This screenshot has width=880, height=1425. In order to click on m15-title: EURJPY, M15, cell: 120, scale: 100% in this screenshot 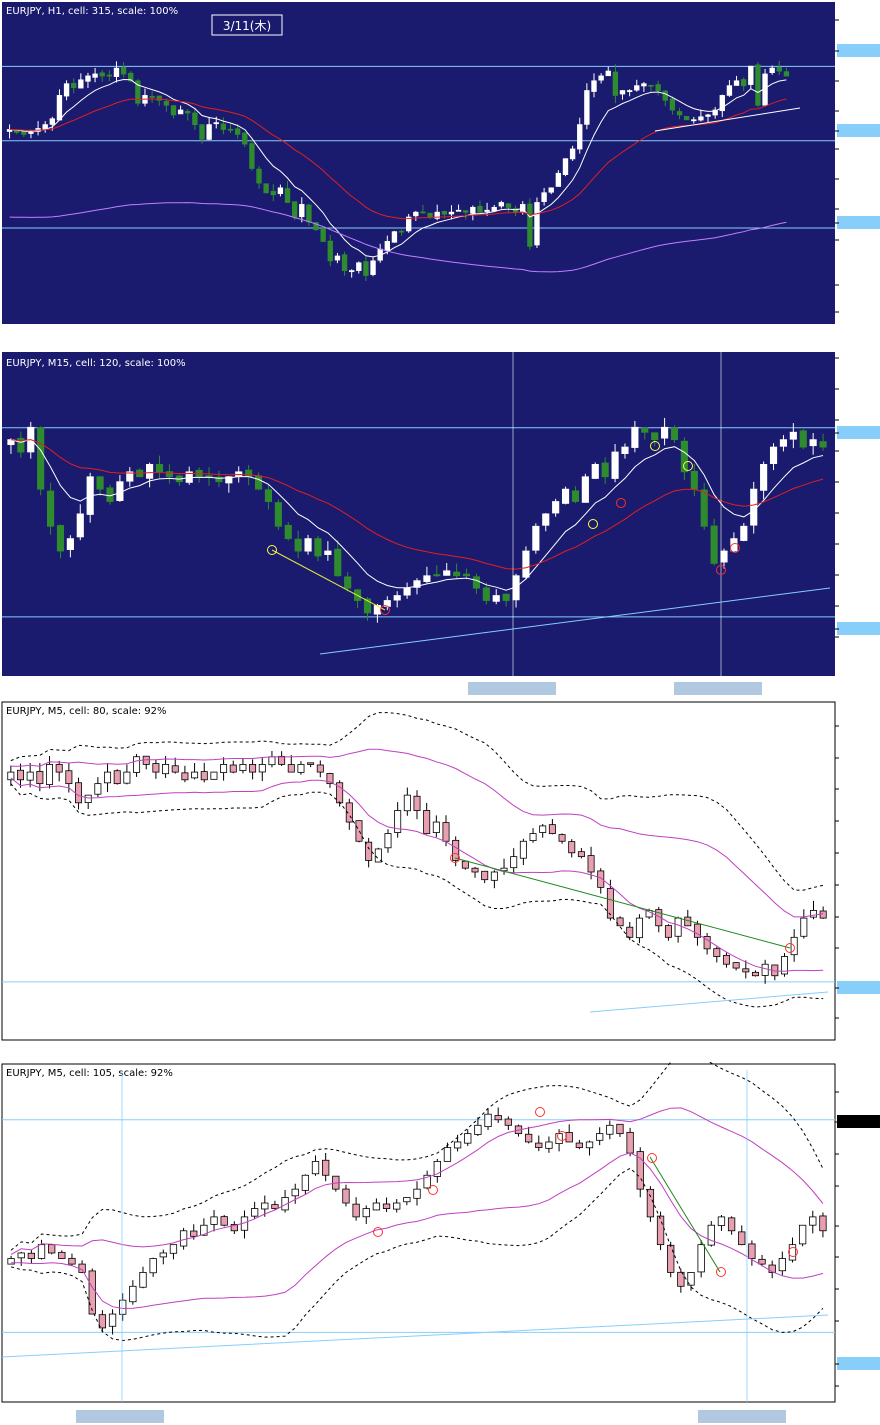, I will do `click(96, 363)`.